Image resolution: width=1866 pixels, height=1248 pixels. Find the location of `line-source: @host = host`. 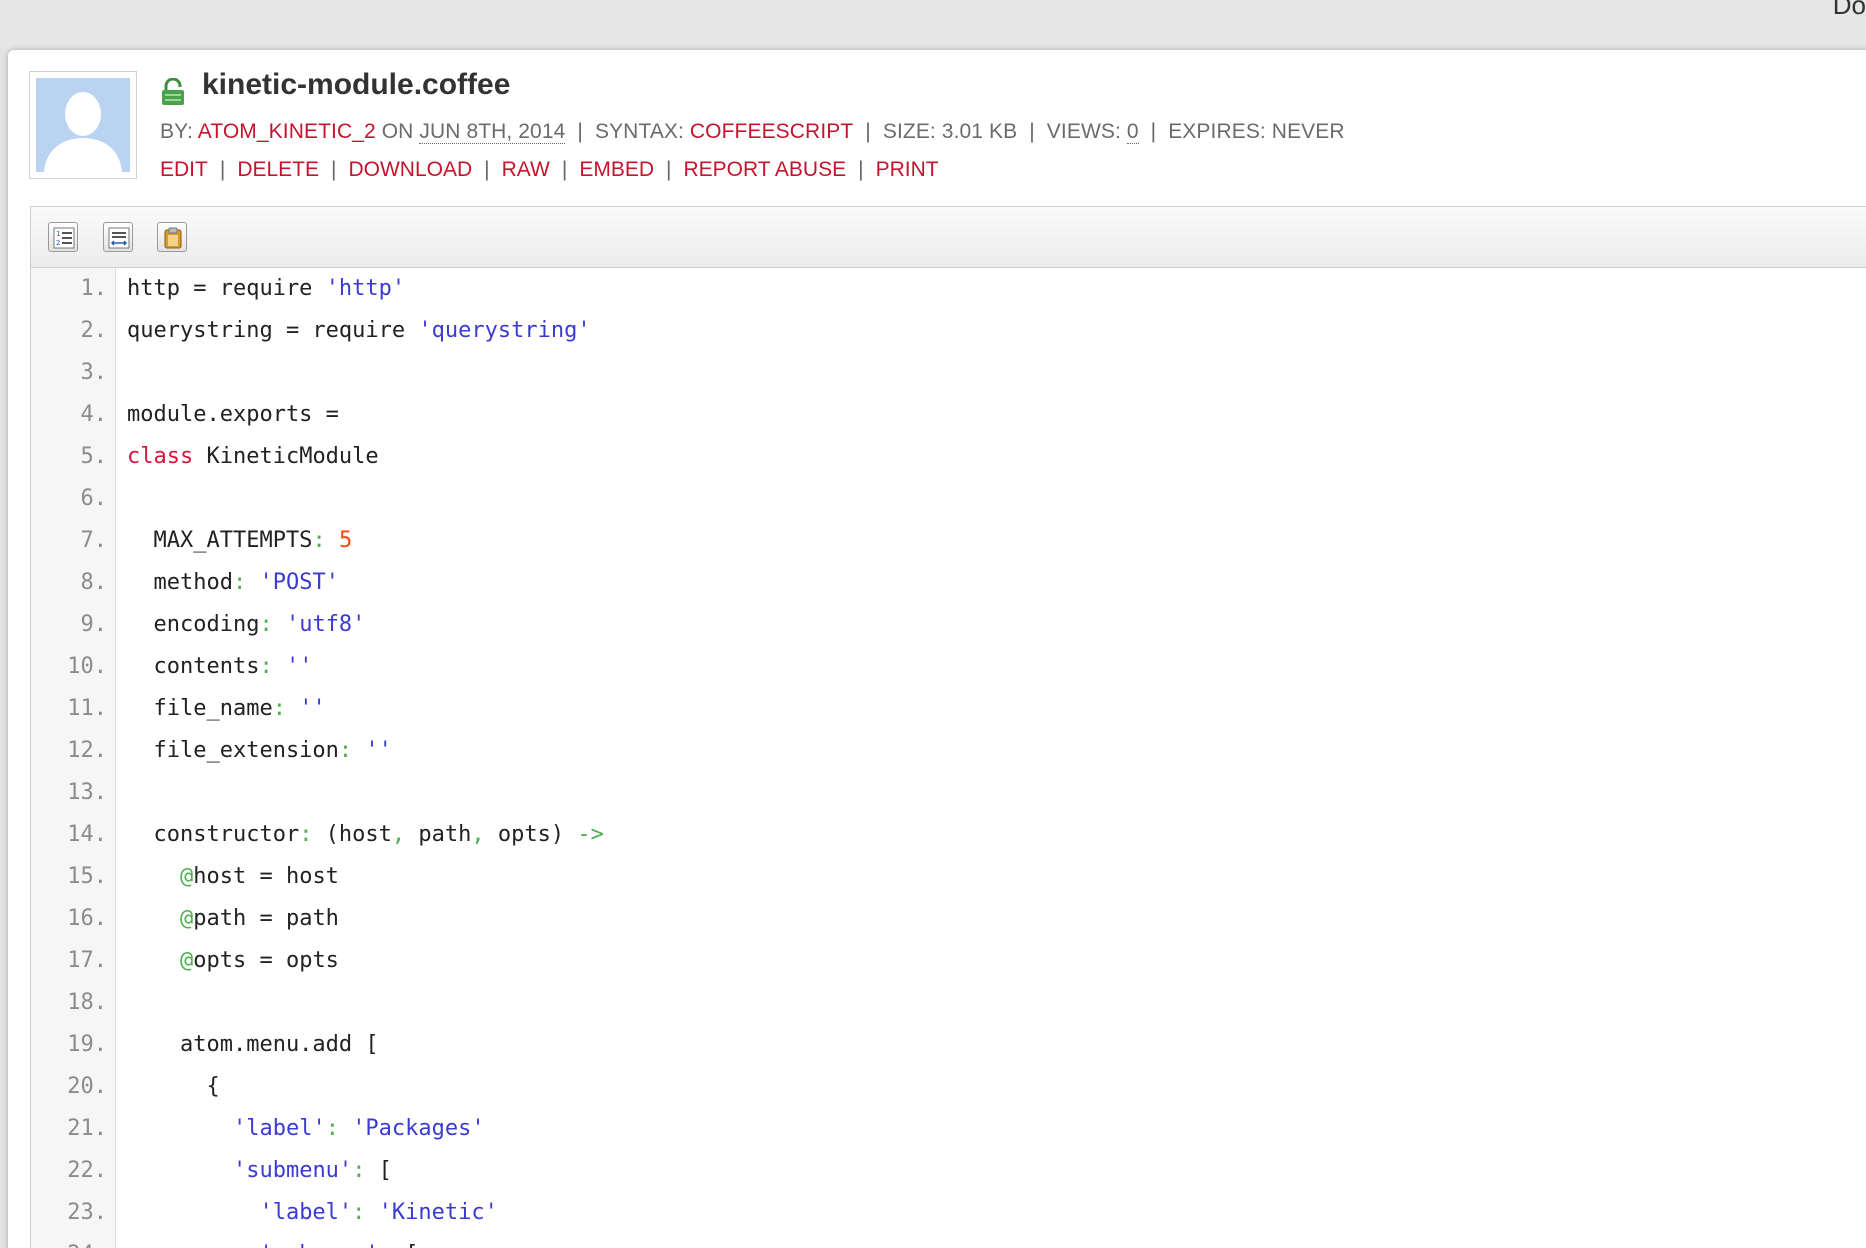

line-source: @host = host is located at coordinates (233, 877).